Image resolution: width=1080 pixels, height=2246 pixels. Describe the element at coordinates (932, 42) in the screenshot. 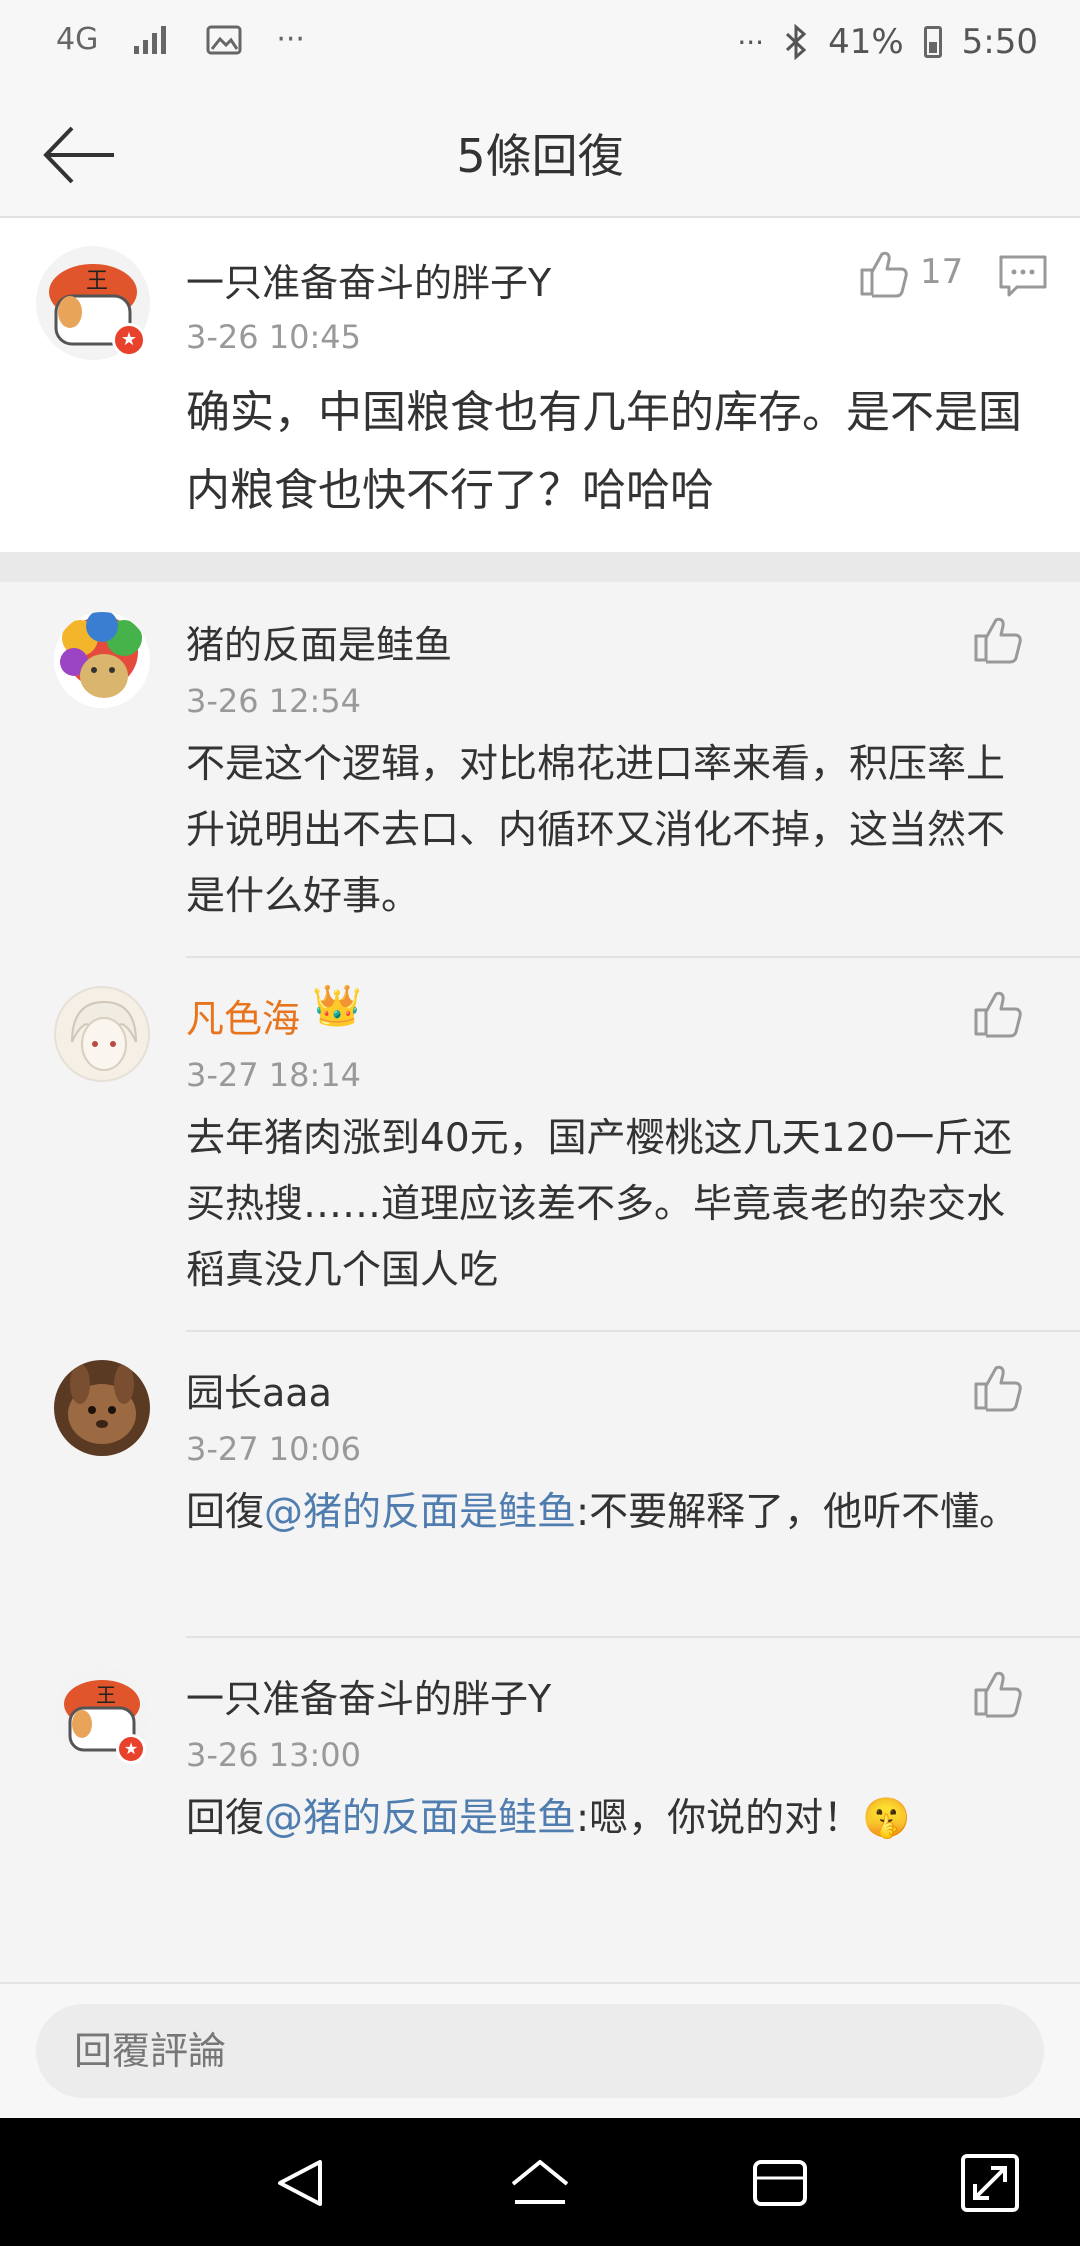

I see `battery-icon` at that location.